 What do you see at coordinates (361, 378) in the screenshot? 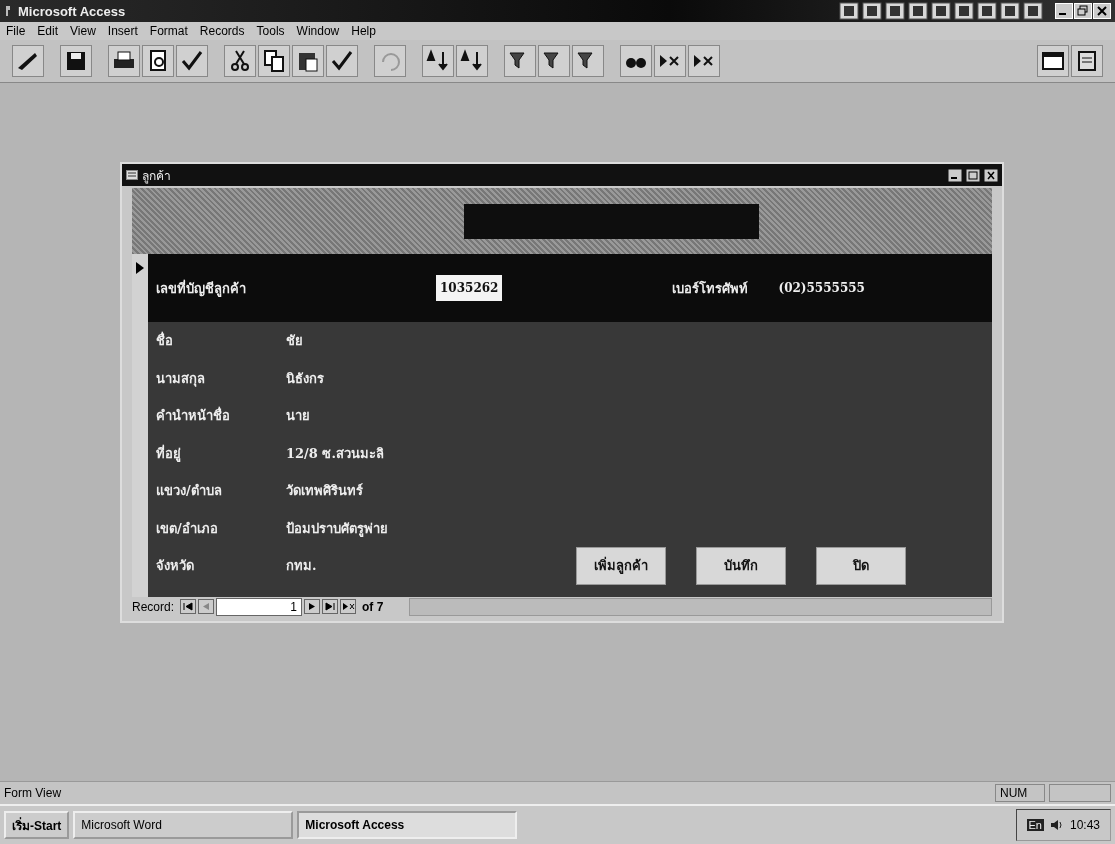
I see `field-value: นิธังกร` at bounding box center [361, 378].